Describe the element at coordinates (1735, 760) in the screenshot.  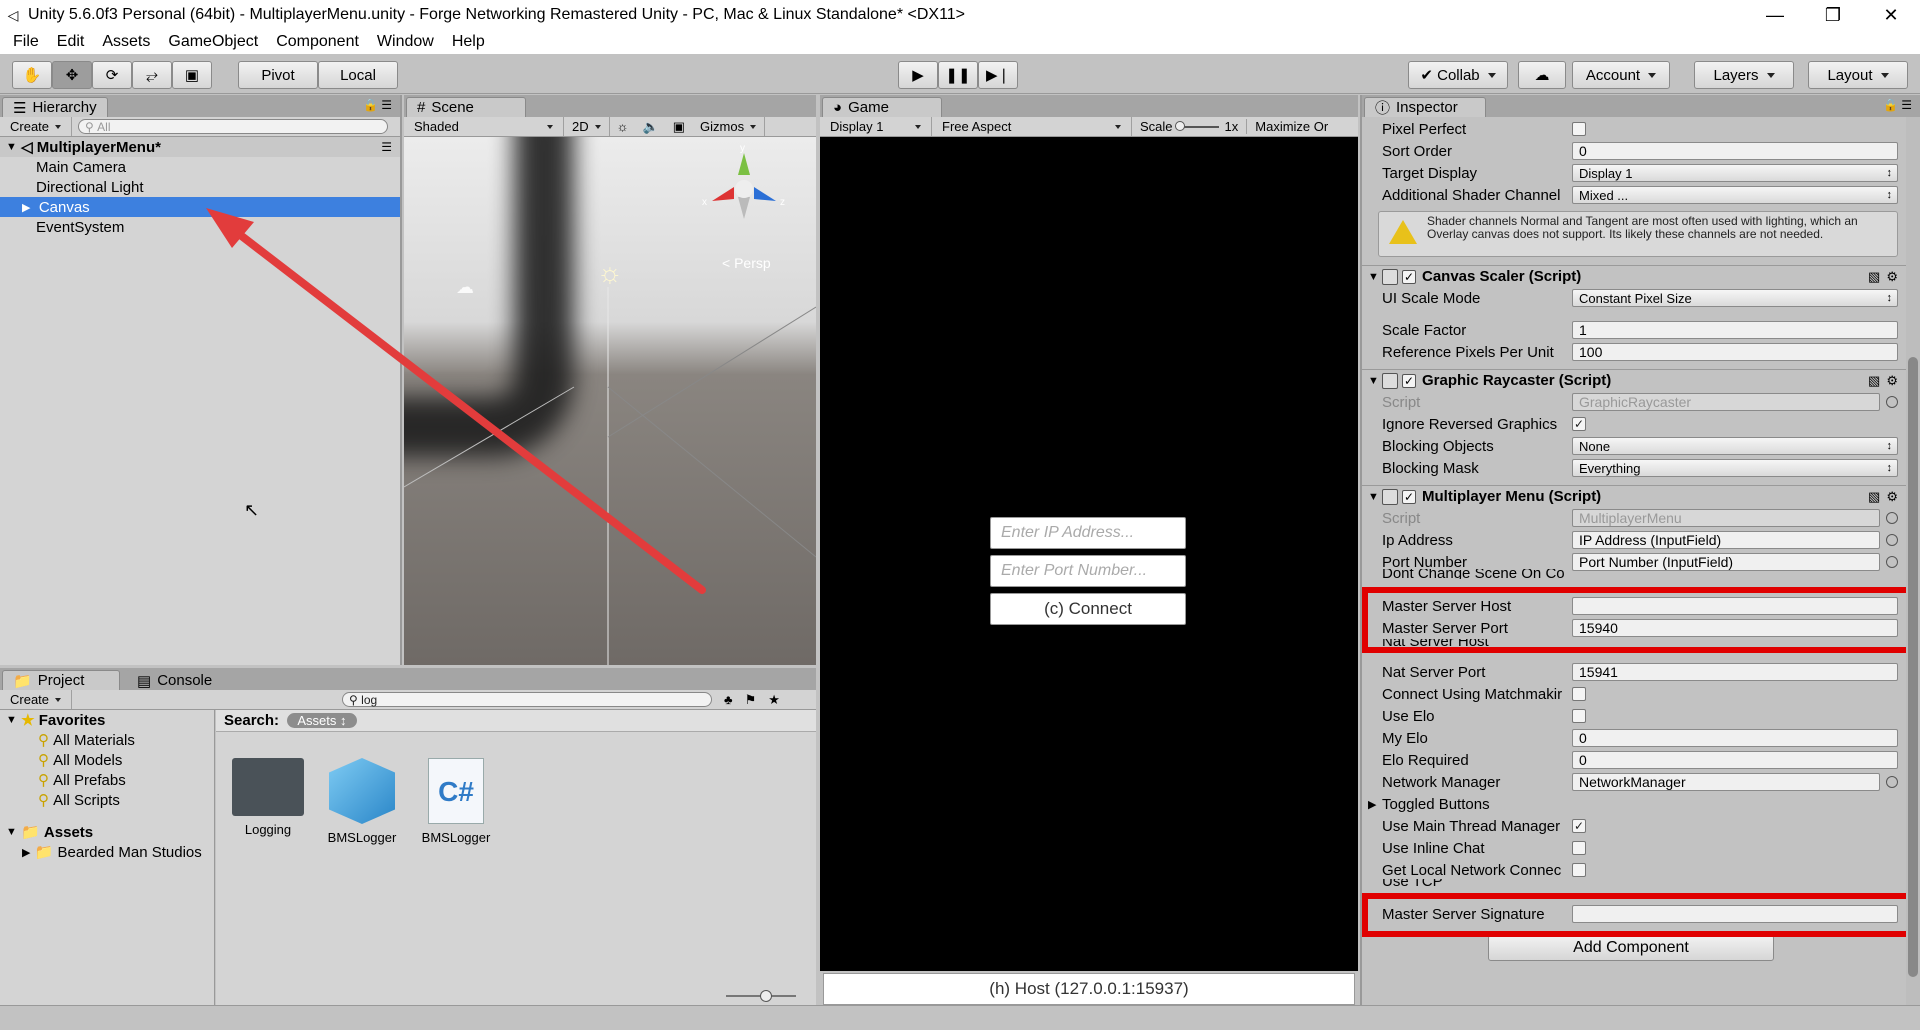
I see `elo-required-field: 0` at that location.